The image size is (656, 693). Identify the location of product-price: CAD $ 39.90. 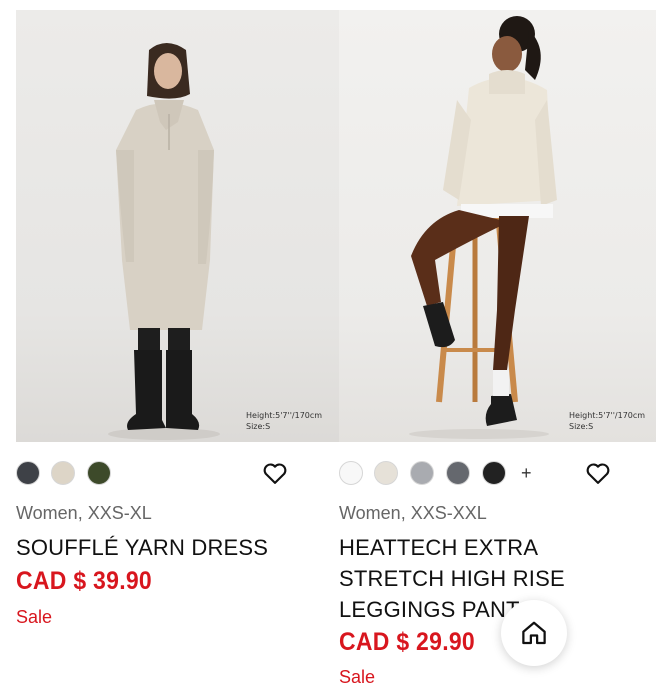
(84, 581).